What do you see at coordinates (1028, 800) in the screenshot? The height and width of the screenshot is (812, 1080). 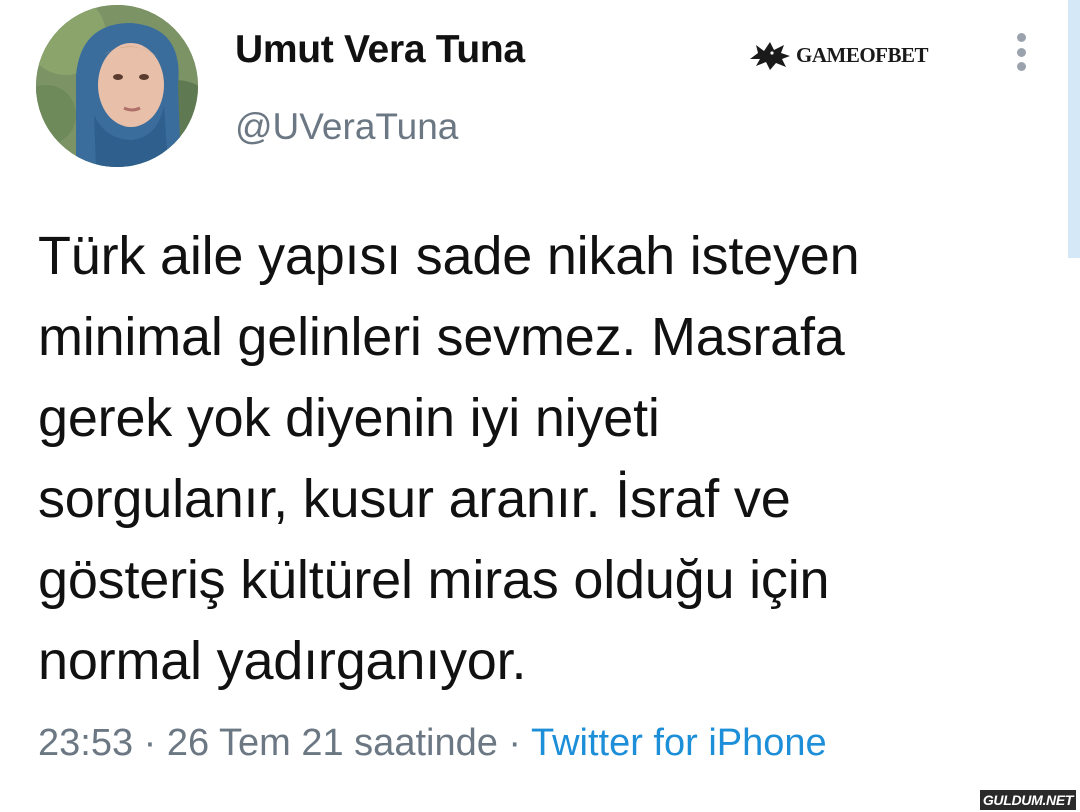 I see `guldum-watermark: GULDUM.NET` at bounding box center [1028, 800].